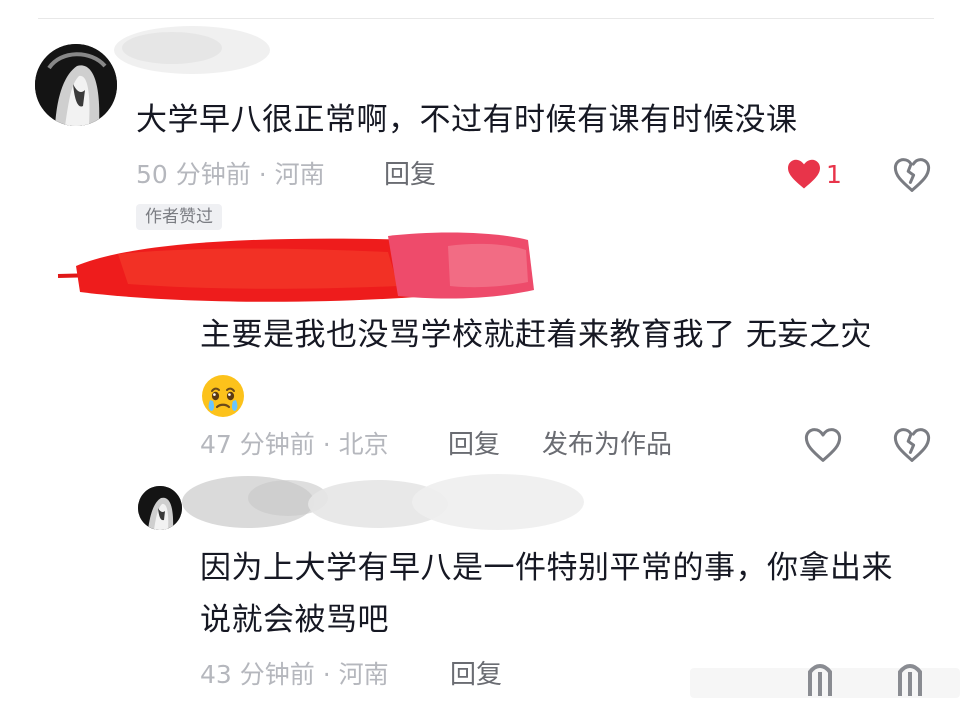  I want to click on comment-text: 因为上大学有早八是一件特别平常的事，你拿出来, so click(546, 568).